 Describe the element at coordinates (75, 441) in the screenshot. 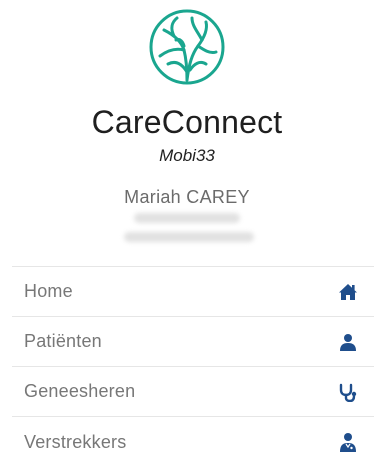

I see `menu-item-label: Verstrekkers` at that location.